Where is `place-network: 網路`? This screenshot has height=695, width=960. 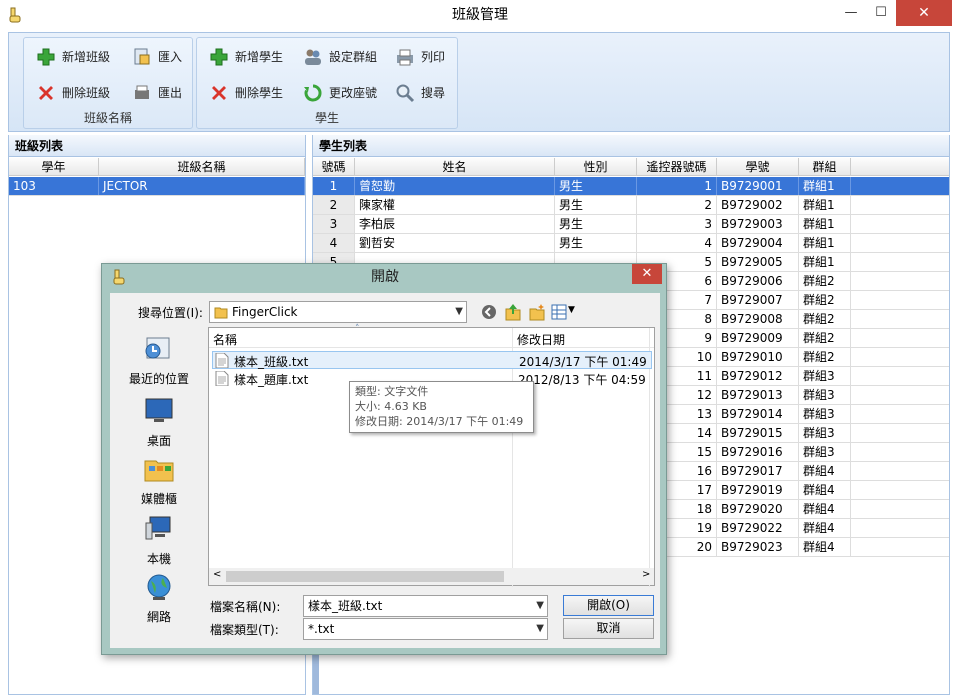
place-network: 網路 is located at coordinates (159, 599).